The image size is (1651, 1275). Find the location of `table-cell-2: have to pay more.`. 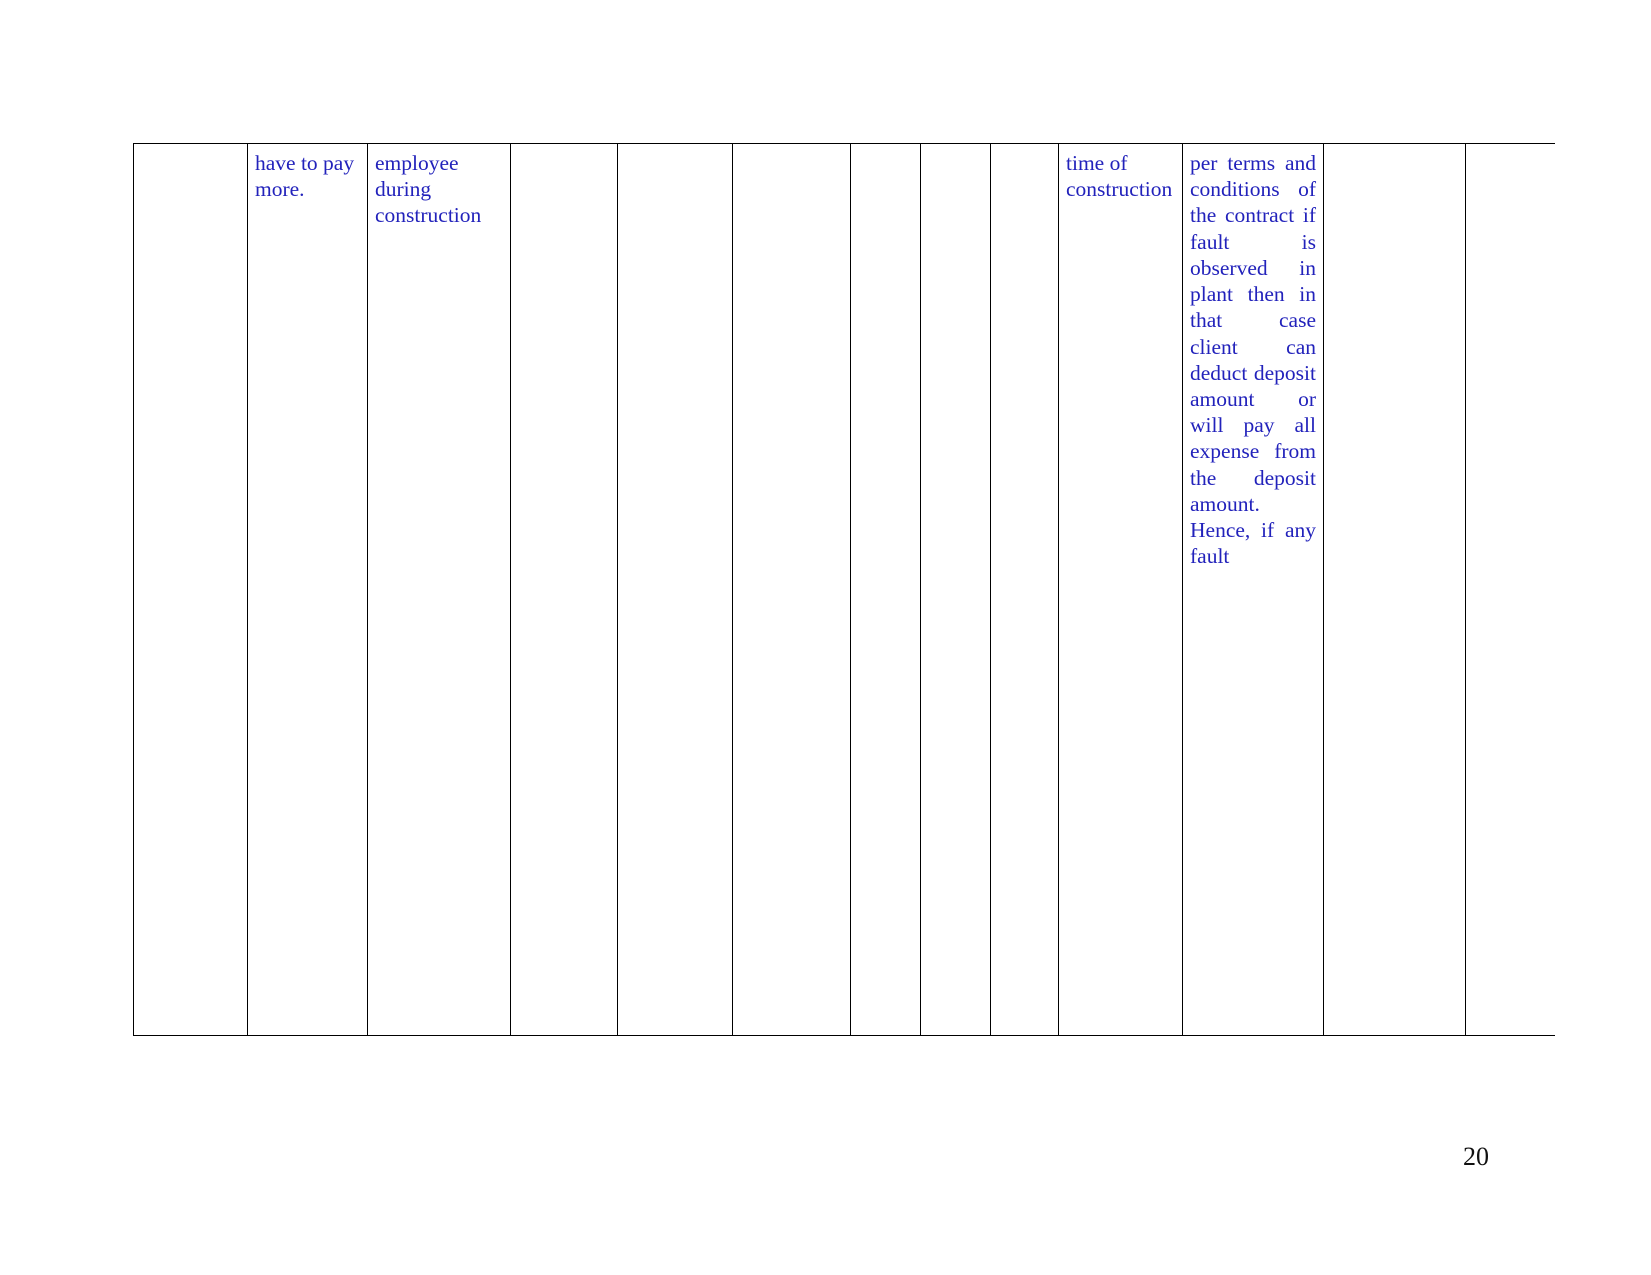

table-cell-2: have to pay more. is located at coordinates (307, 589).